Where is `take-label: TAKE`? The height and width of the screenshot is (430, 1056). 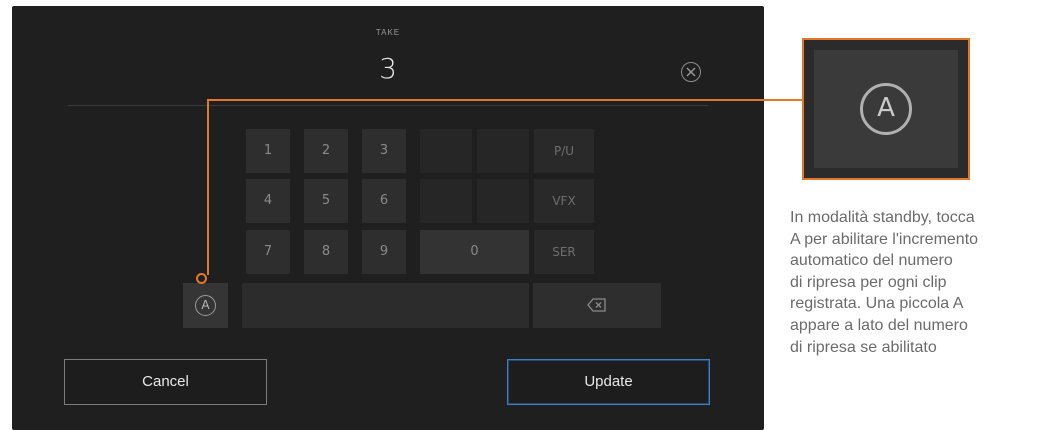 take-label: TAKE is located at coordinates (388, 32).